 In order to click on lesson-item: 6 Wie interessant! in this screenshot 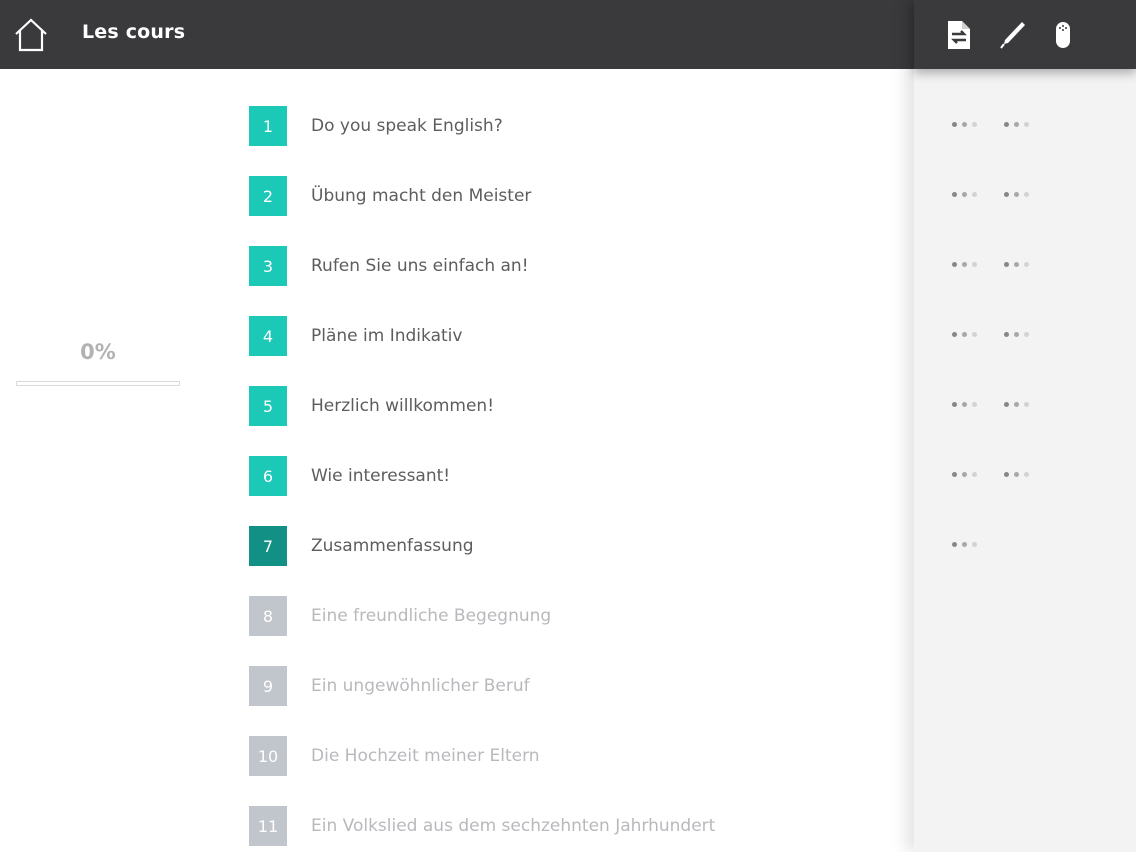, I will do `click(569, 491)`.